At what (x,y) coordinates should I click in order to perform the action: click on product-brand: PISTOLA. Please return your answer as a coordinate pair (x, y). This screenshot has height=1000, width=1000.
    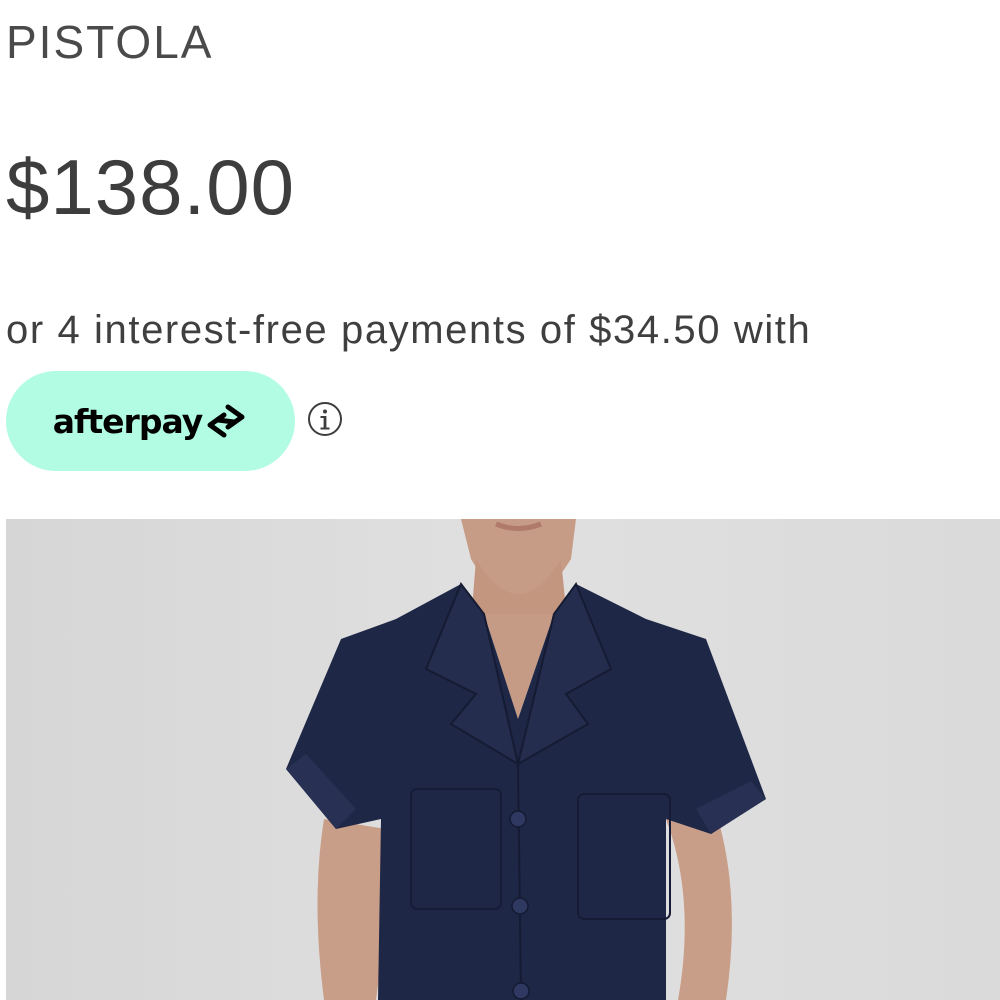
    Looking at the image, I should click on (109, 42).